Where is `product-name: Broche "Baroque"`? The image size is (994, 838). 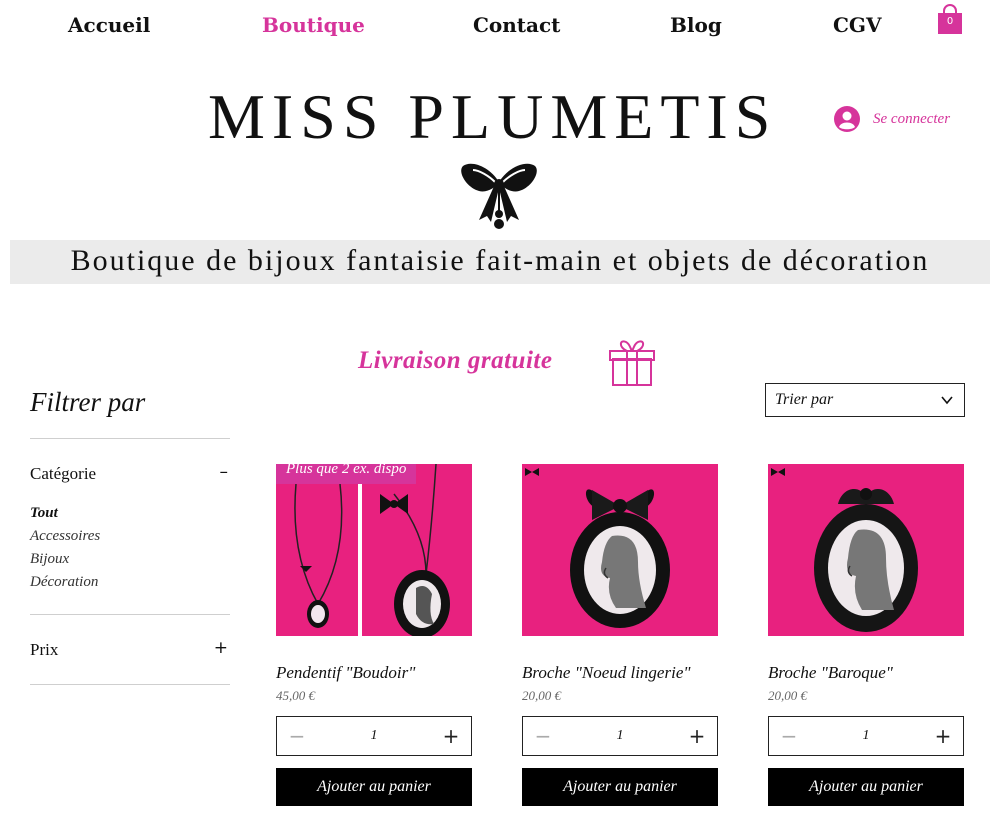
product-name: Broche "Baroque" is located at coordinates (830, 673).